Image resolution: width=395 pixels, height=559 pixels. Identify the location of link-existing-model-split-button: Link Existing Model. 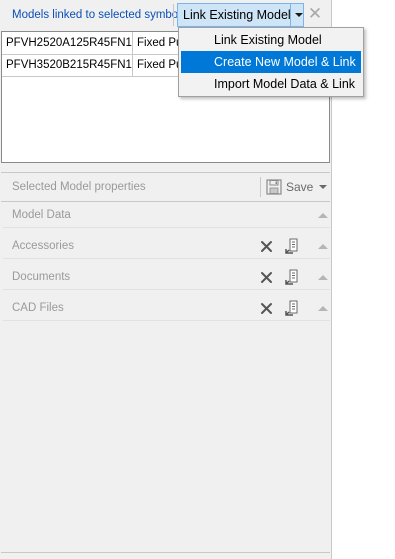
(240, 15).